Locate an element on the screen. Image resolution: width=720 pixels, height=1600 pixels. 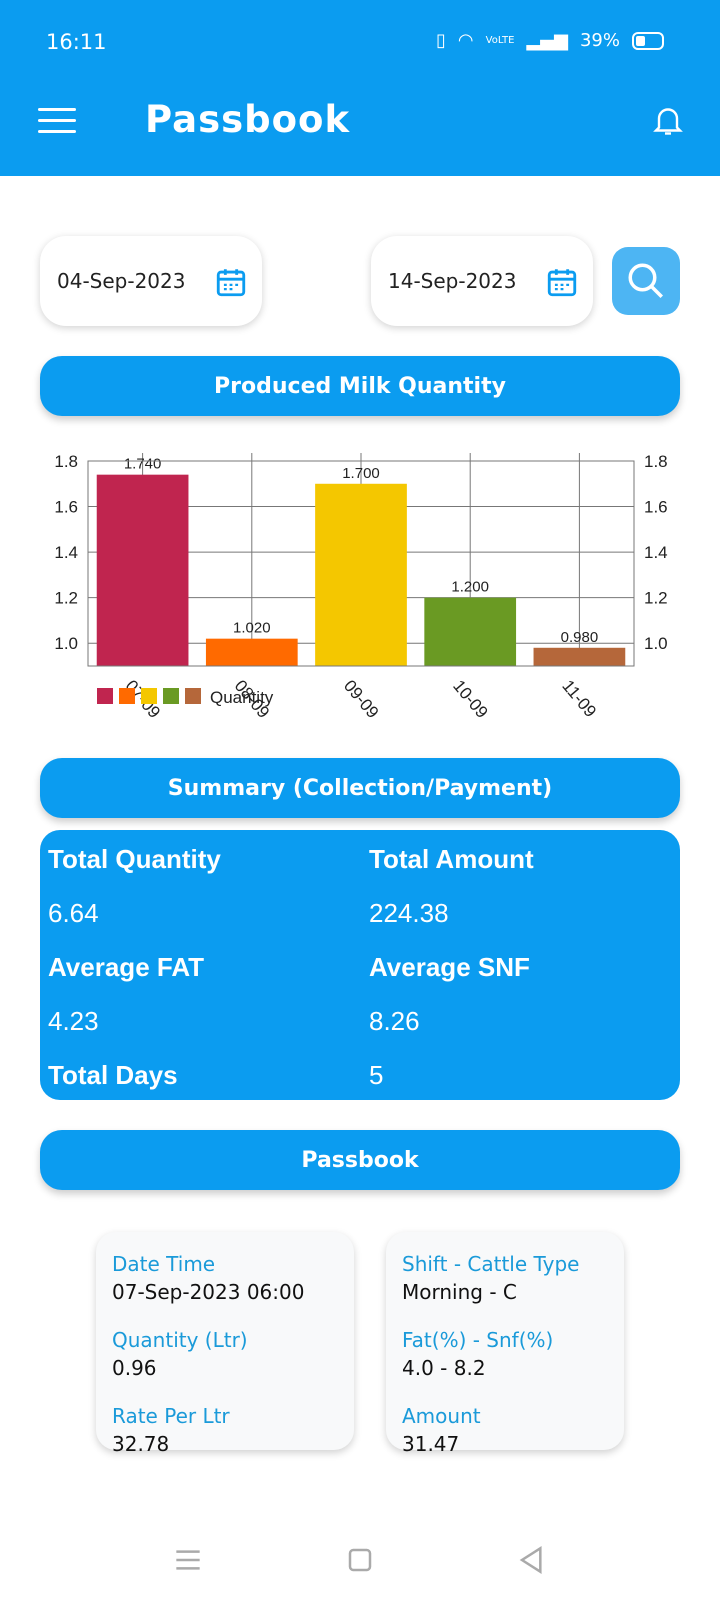
from-date-field: 04-Sep-2023 is located at coordinates (151, 281).